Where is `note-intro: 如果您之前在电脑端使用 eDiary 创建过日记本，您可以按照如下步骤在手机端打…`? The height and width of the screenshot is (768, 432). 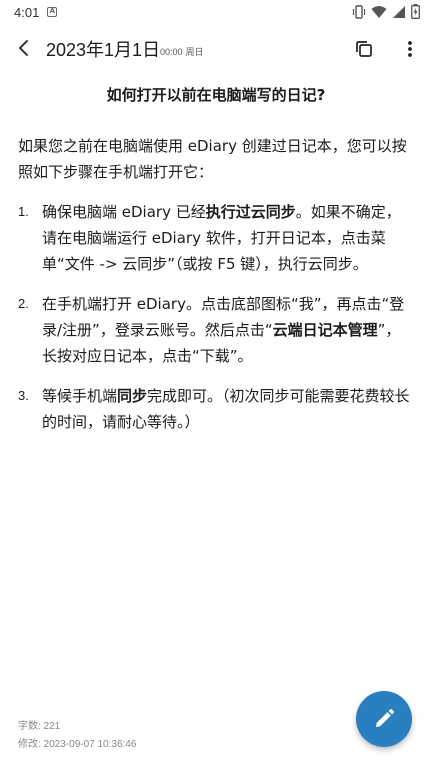 note-intro: 如果您之前在电脑端使用 eDiary 创建过日记本，您可以按照如下步骤在手机端打… is located at coordinates (212, 159).